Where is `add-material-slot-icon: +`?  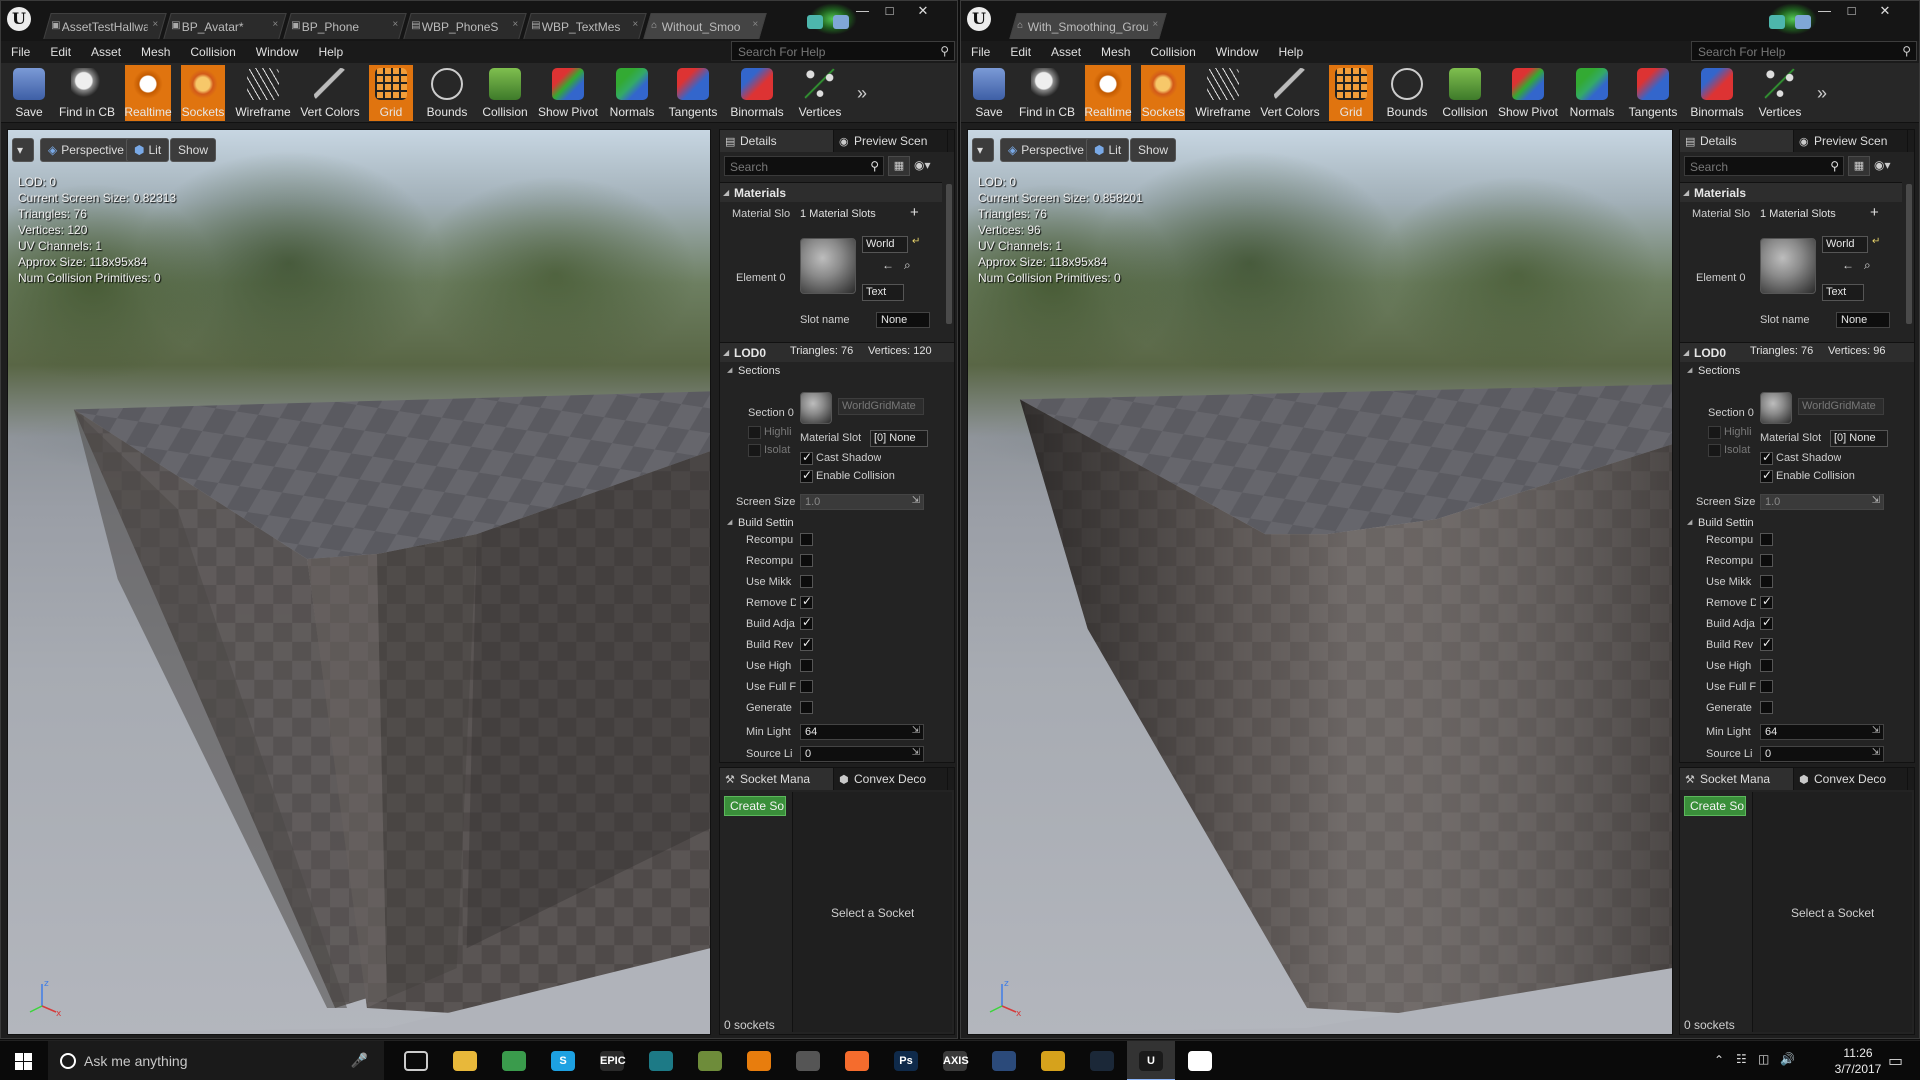
add-material-slot-icon: + is located at coordinates (914, 212).